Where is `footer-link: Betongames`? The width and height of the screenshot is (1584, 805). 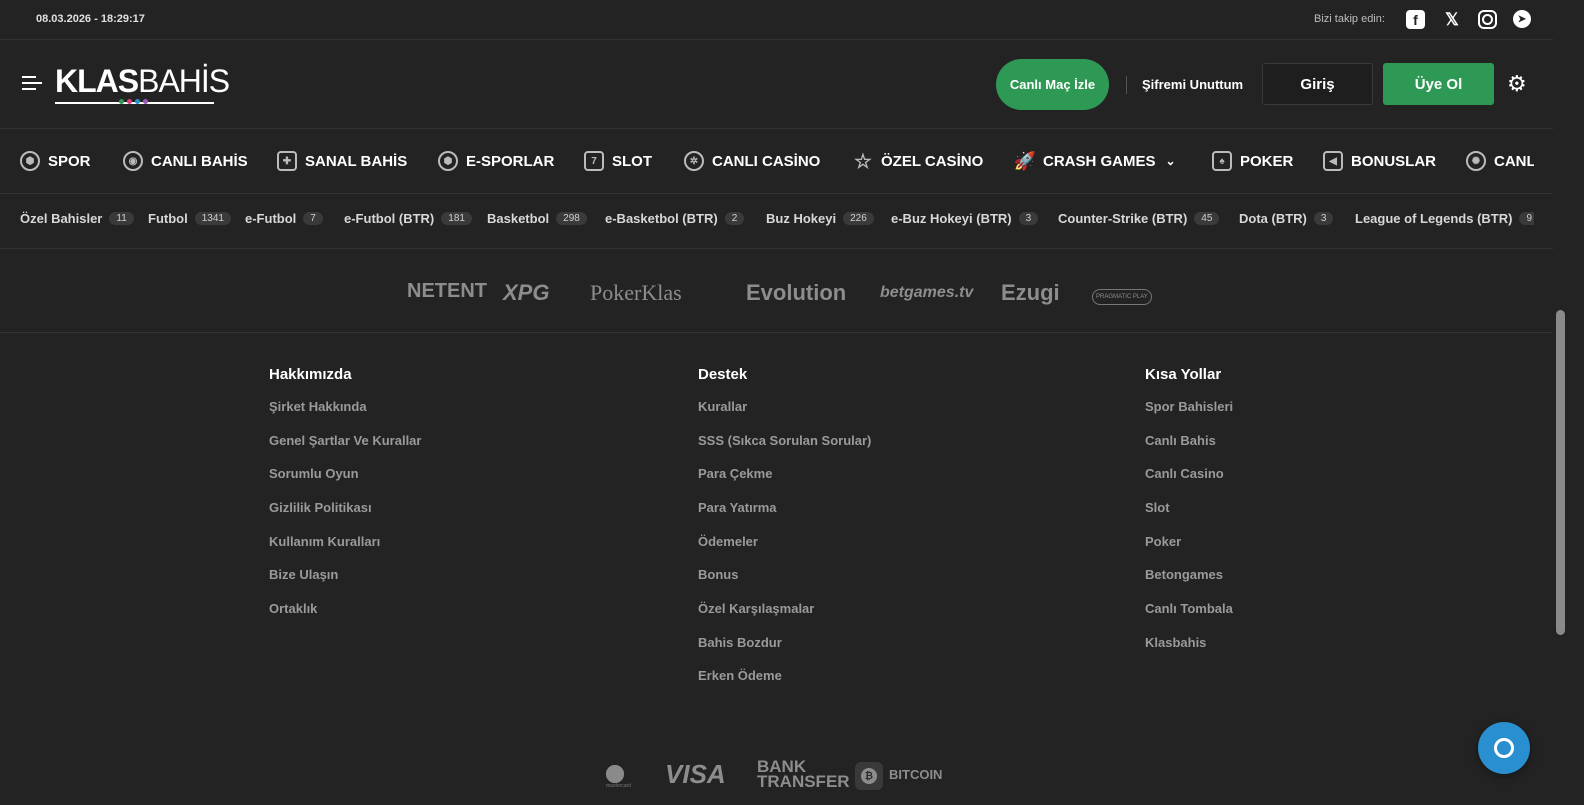
footer-link: Betongames is located at coordinates (1184, 574).